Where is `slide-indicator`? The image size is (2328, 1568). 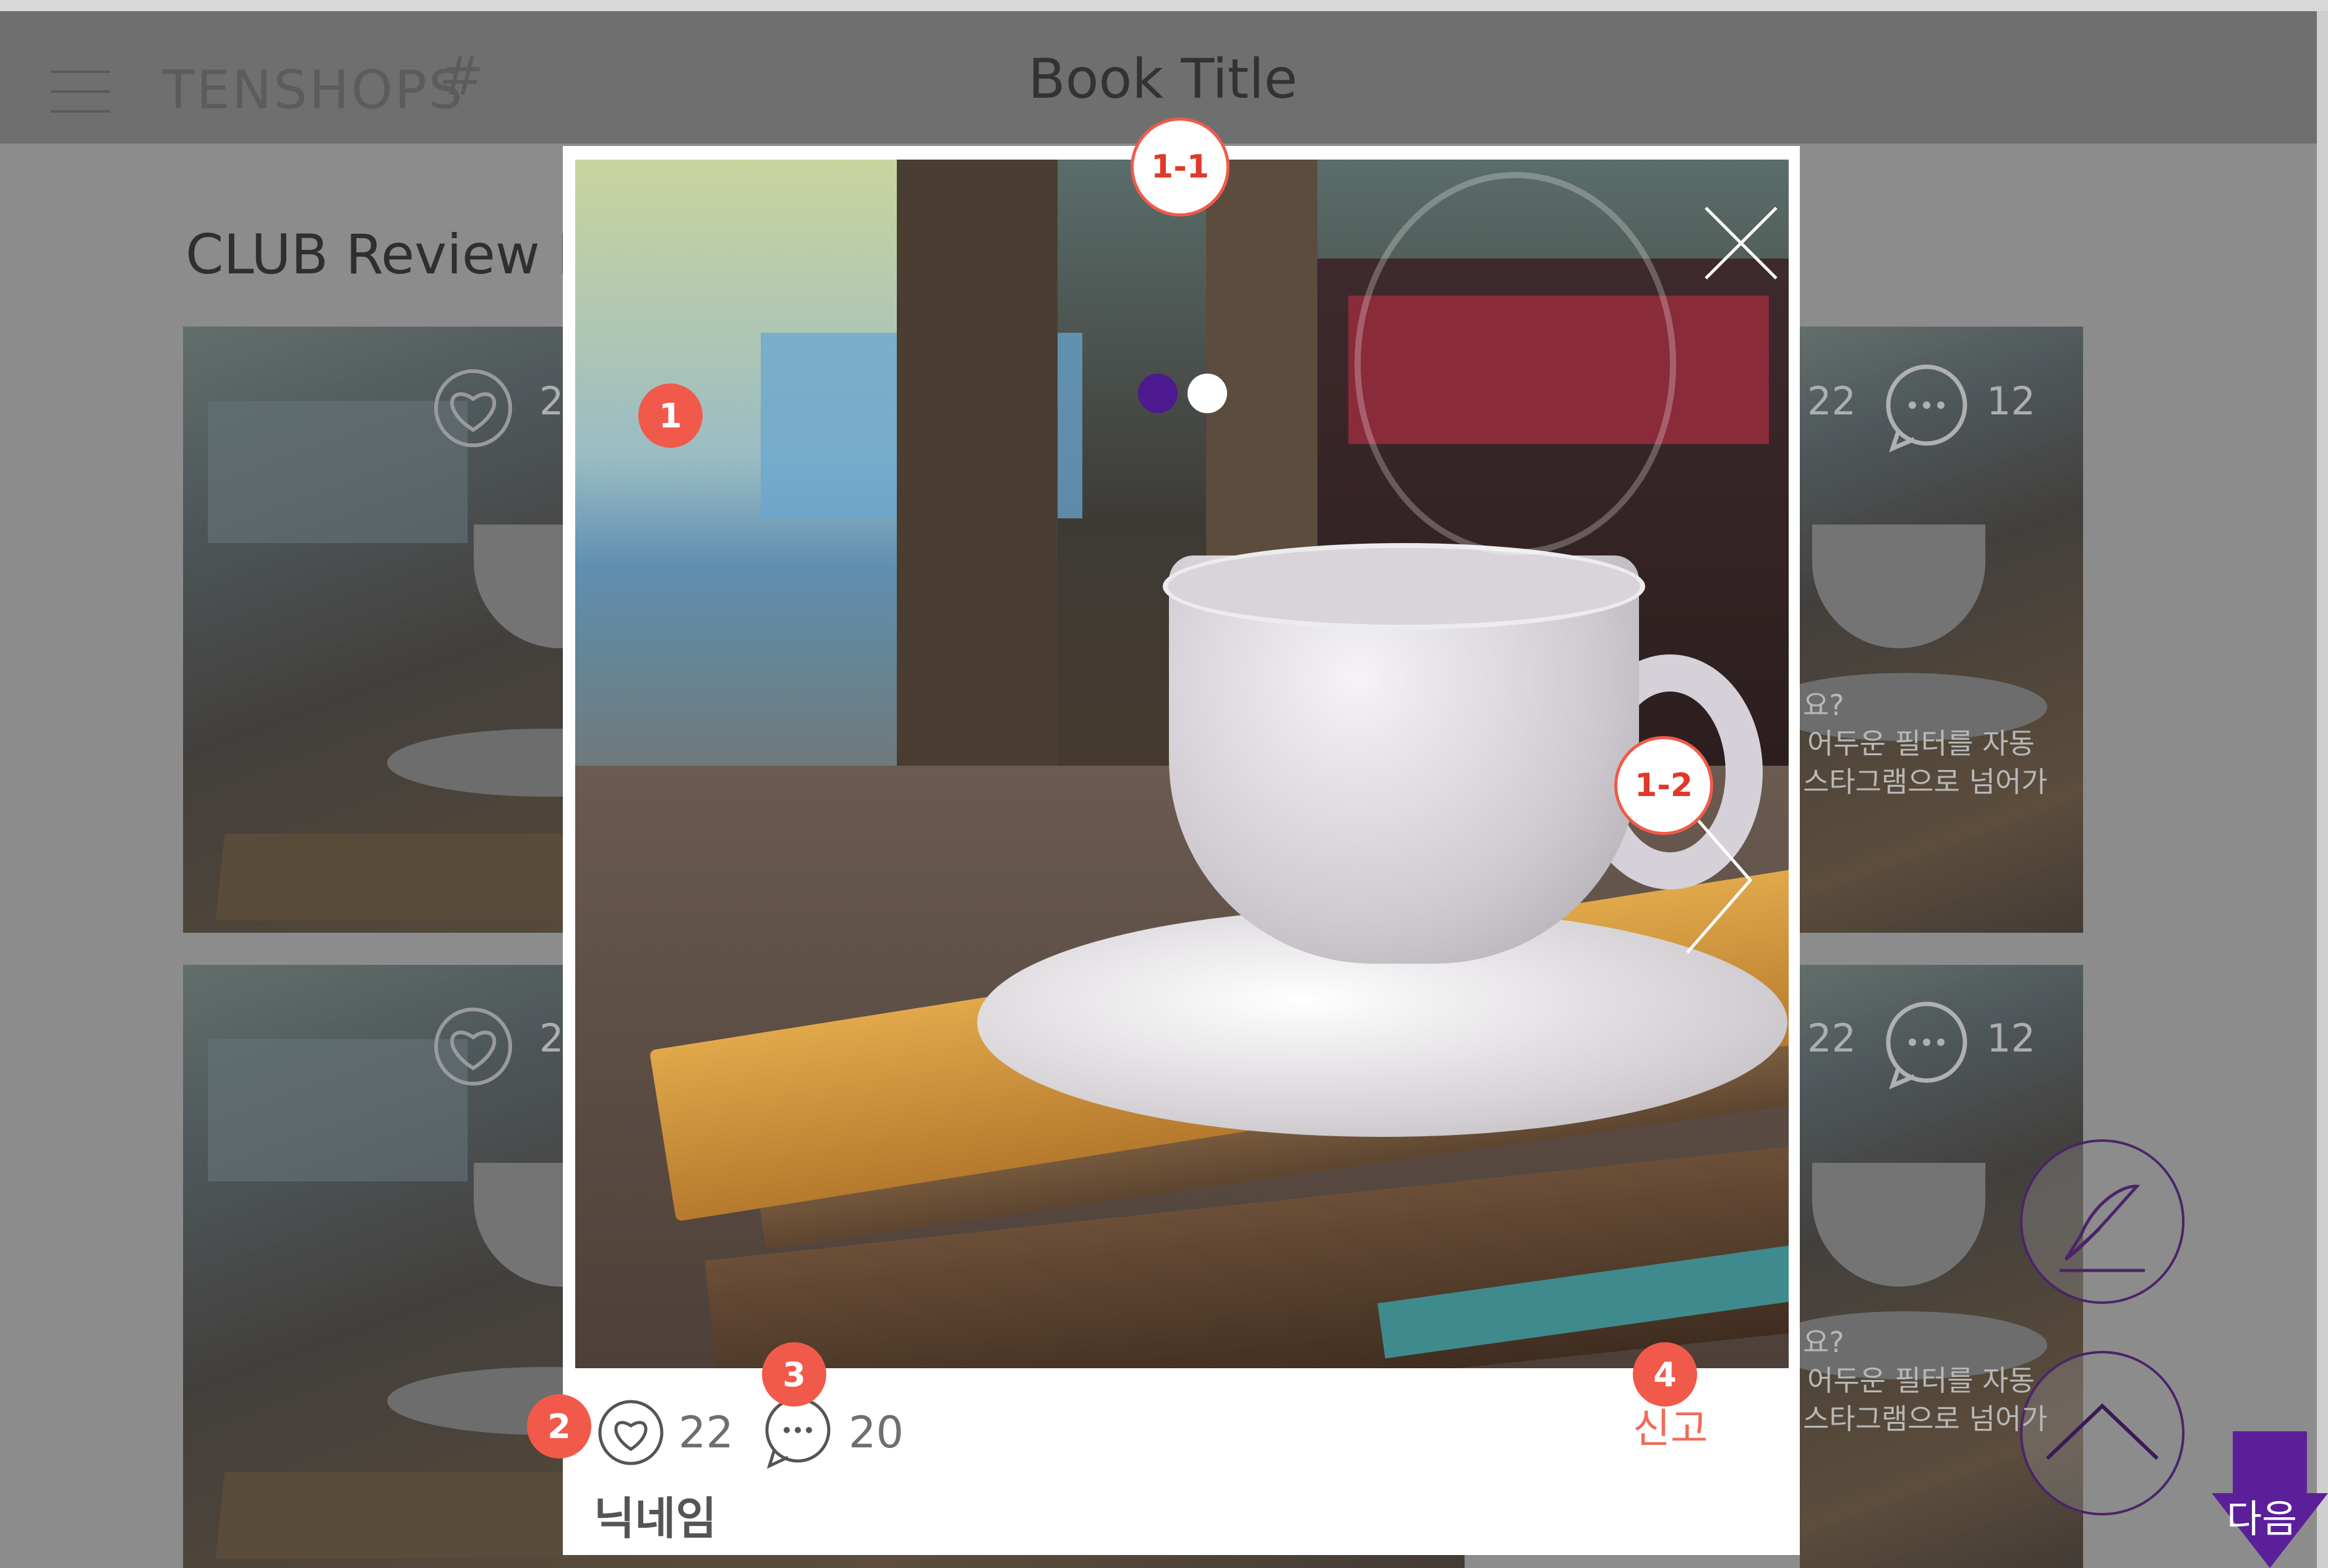
slide-indicator is located at coordinates (1188, 393).